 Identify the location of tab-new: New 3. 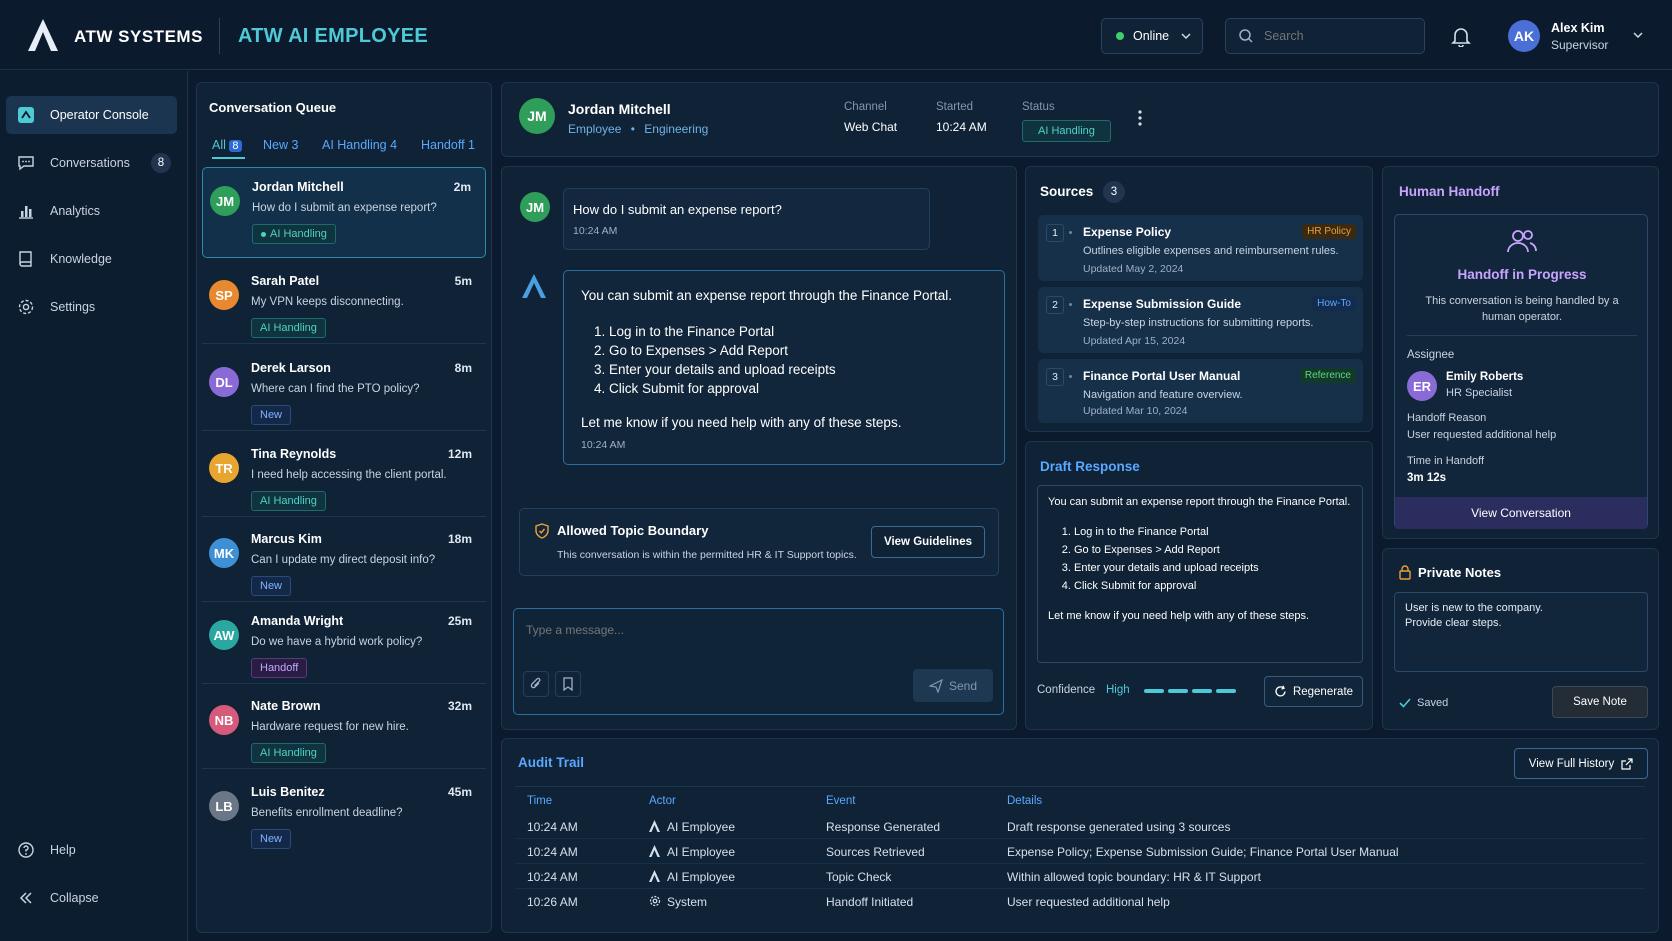
(280, 145).